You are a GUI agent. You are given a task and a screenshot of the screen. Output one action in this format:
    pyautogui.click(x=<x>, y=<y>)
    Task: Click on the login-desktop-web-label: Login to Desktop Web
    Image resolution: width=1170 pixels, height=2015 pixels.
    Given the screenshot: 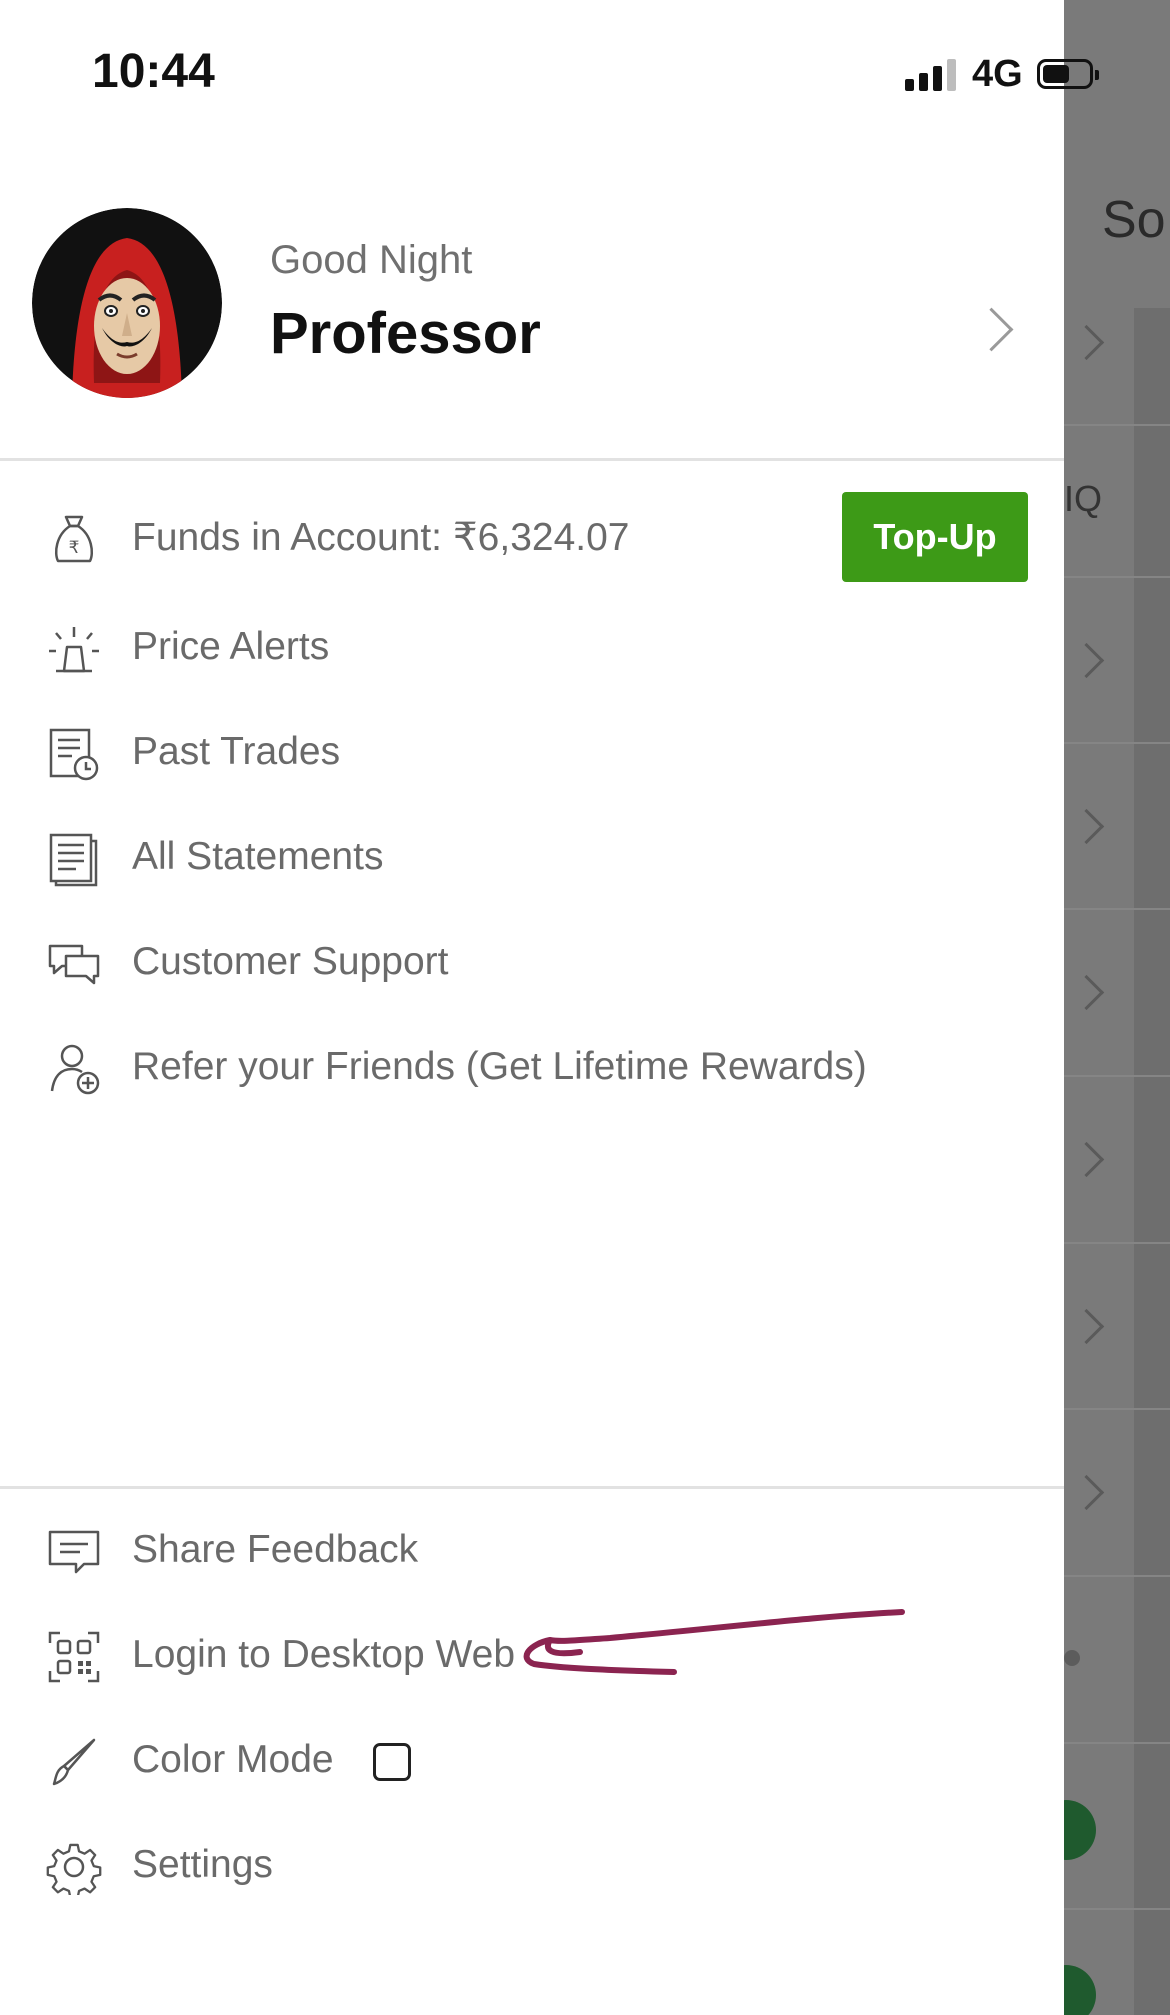 What is the action you would take?
    pyautogui.click(x=324, y=1654)
    